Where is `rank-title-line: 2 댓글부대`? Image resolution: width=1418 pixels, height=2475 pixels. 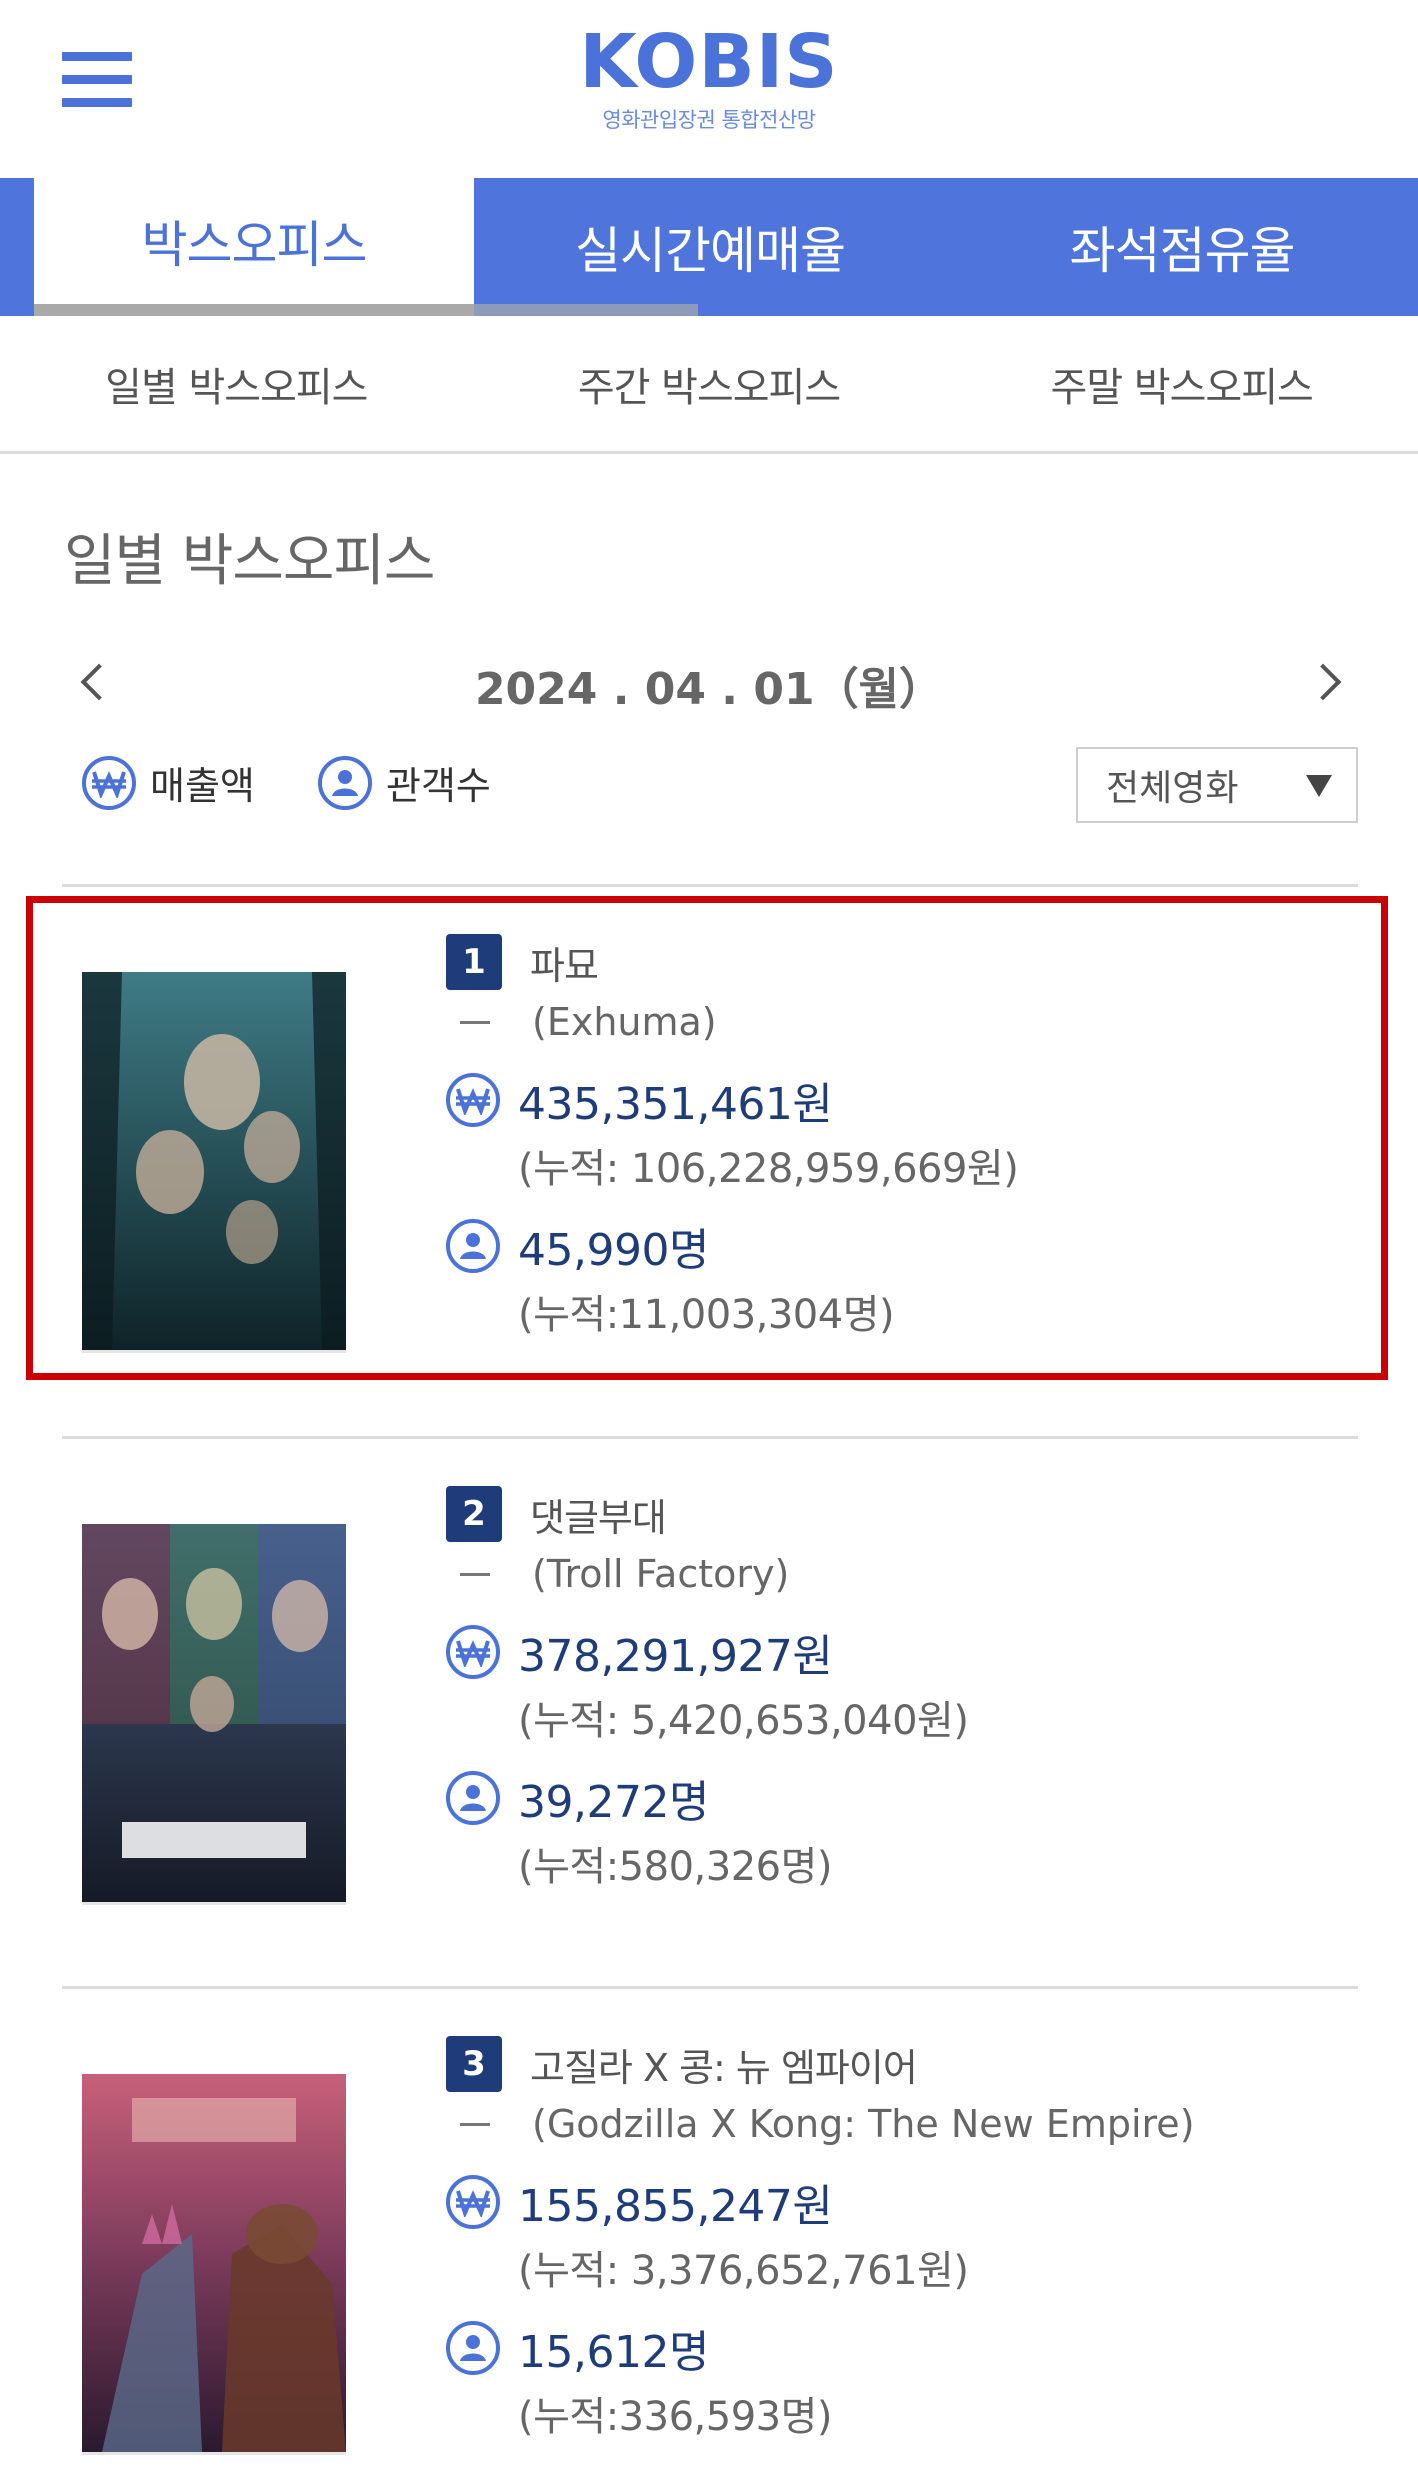 rank-title-line: 2 댓글부대 is located at coordinates (556, 1514).